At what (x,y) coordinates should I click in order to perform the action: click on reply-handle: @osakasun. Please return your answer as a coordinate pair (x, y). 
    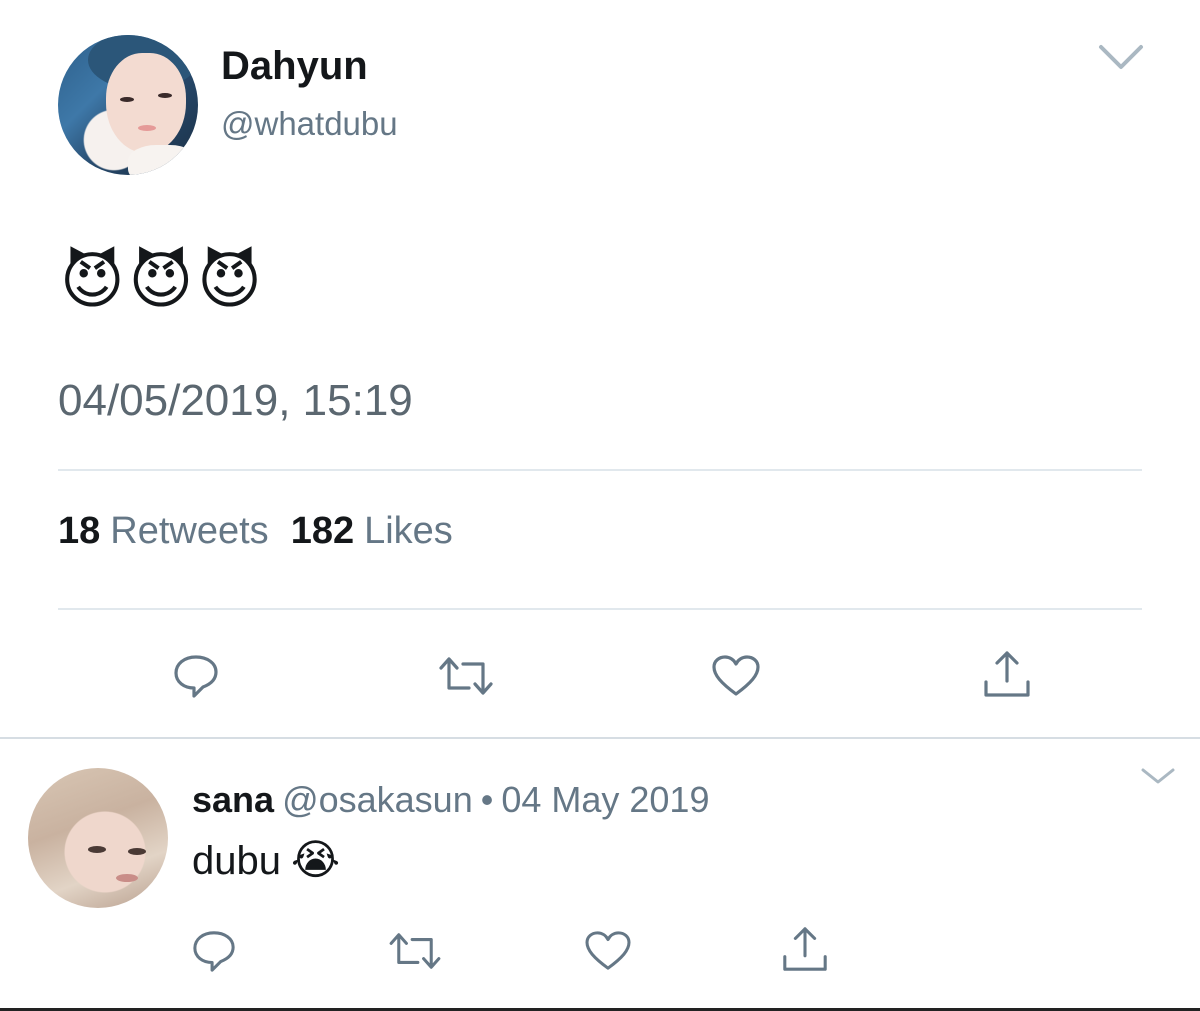
    Looking at the image, I should click on (377, 799).